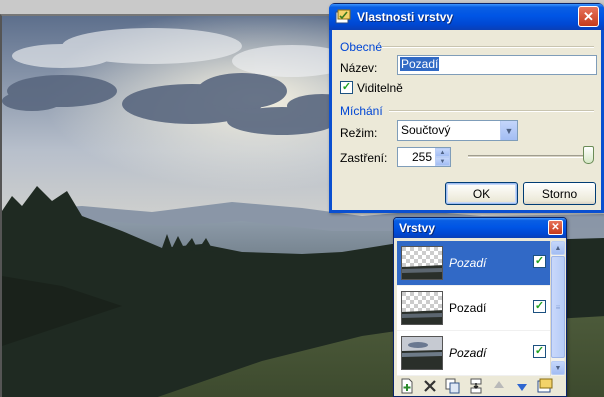  I want to click on layers-toolbar, so click(479, 386).